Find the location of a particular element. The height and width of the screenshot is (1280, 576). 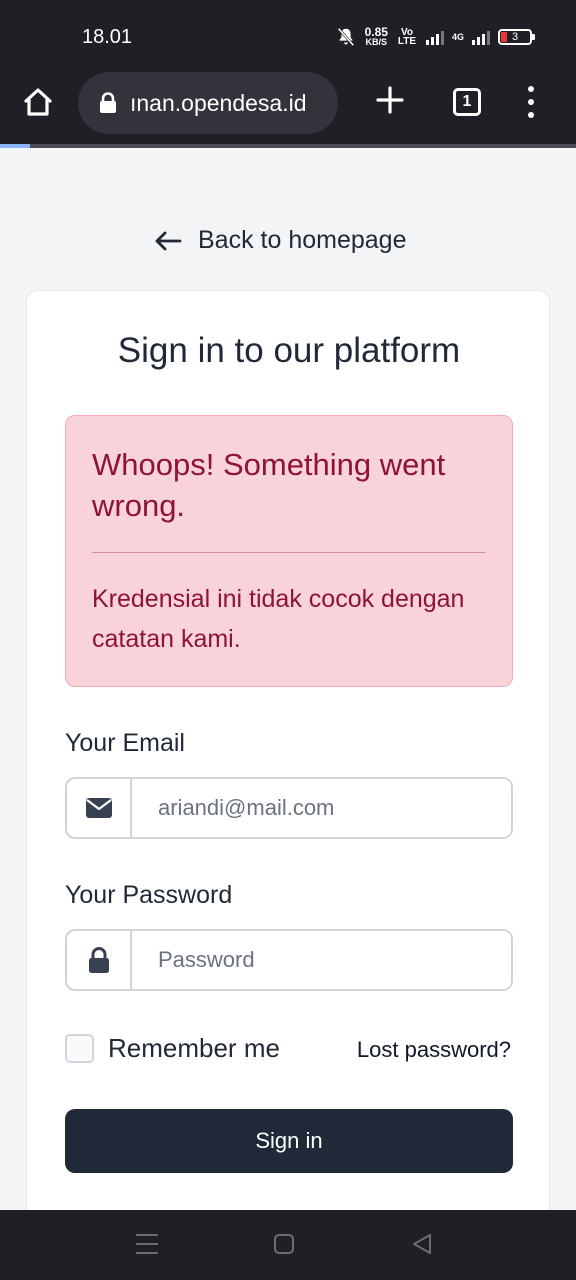

remember-me-checkbox is located at coordinates (79, 1048).